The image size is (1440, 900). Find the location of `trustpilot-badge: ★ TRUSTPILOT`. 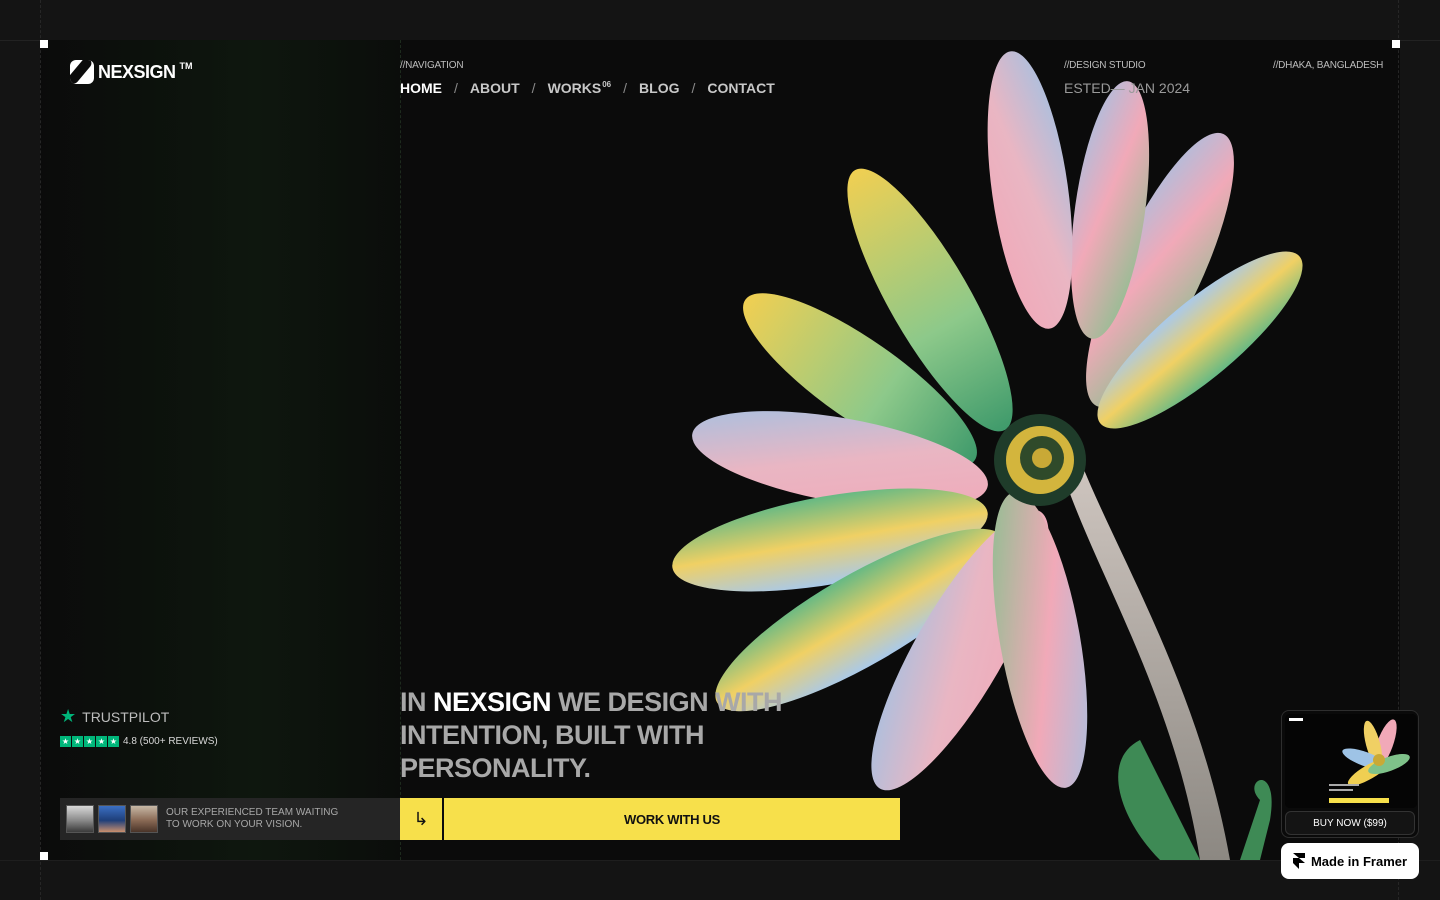

trustpilot-badge: ★ TRUSTPILOT is located at coordinates (114, 716).